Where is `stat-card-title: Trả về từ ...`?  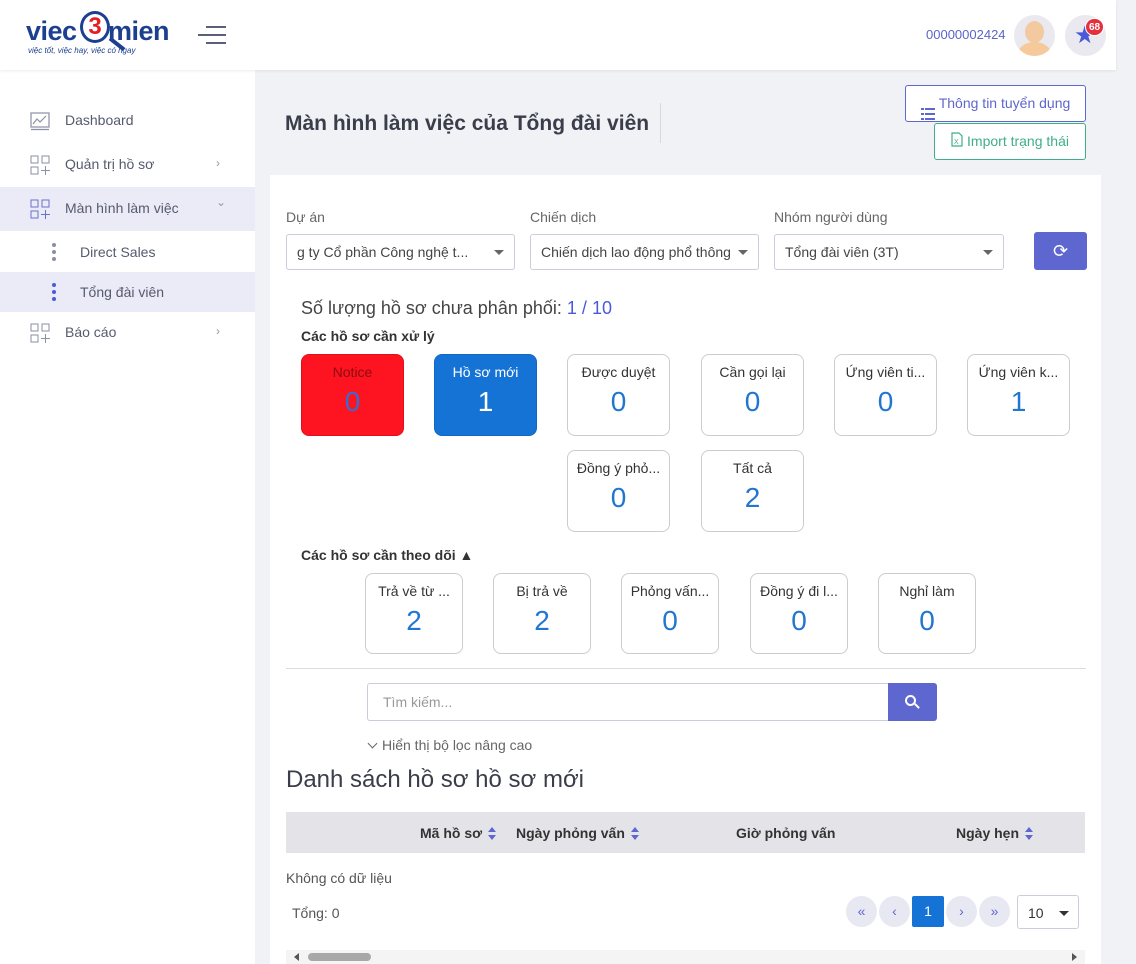 stat-card-title: Trả về từ ... is located at coordinates (414, 591).